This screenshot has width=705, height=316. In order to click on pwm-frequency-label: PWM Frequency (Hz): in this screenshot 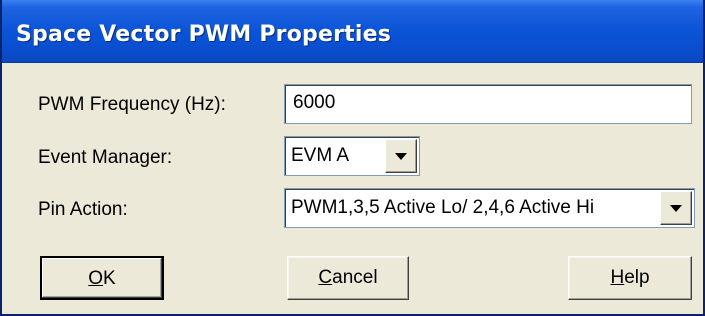, I will do `click(132, 104)`.